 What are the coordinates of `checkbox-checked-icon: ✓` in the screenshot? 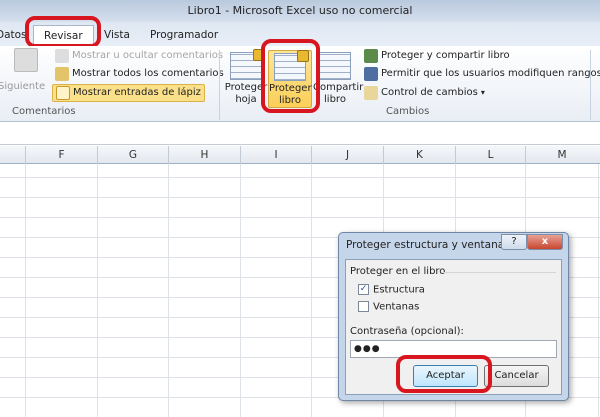 It's located at (363, 289).